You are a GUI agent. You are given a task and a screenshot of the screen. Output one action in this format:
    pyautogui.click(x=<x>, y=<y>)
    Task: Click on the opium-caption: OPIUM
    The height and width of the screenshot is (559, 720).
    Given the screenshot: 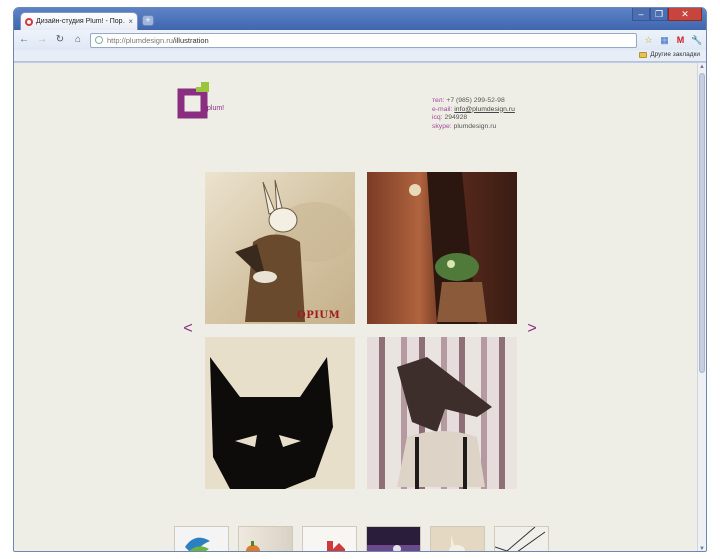 What is the action you would take?
    pyautogui.click(x=319, y=315)
    